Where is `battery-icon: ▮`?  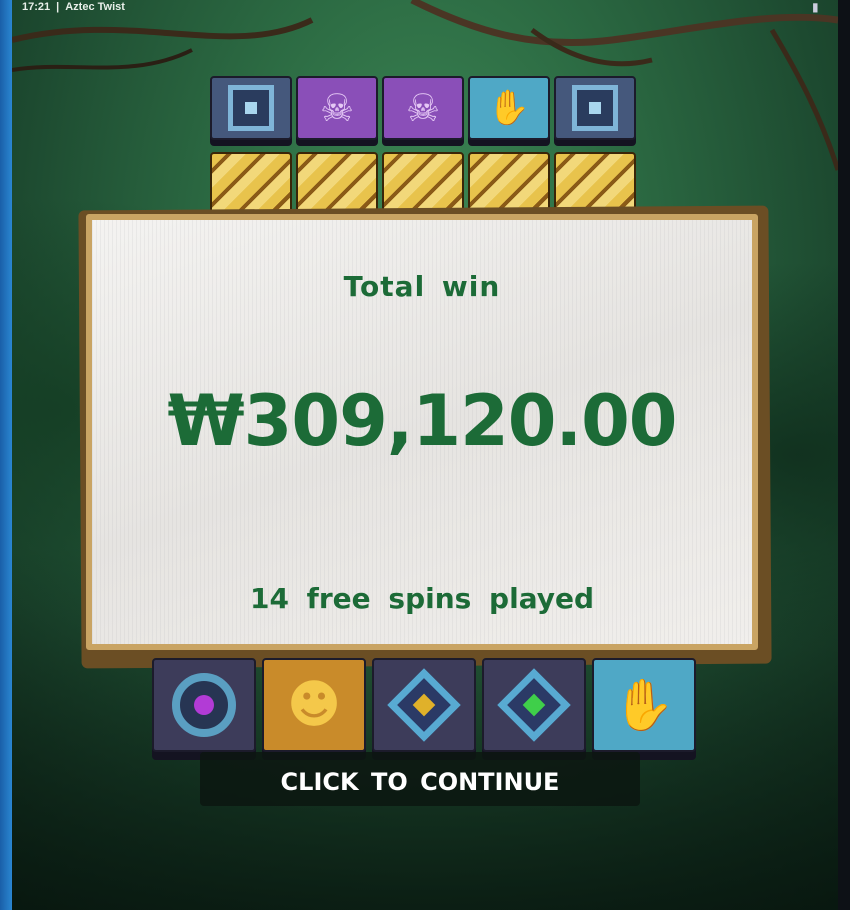
battery-icon: ▮ is located at coordinates (815, 7).